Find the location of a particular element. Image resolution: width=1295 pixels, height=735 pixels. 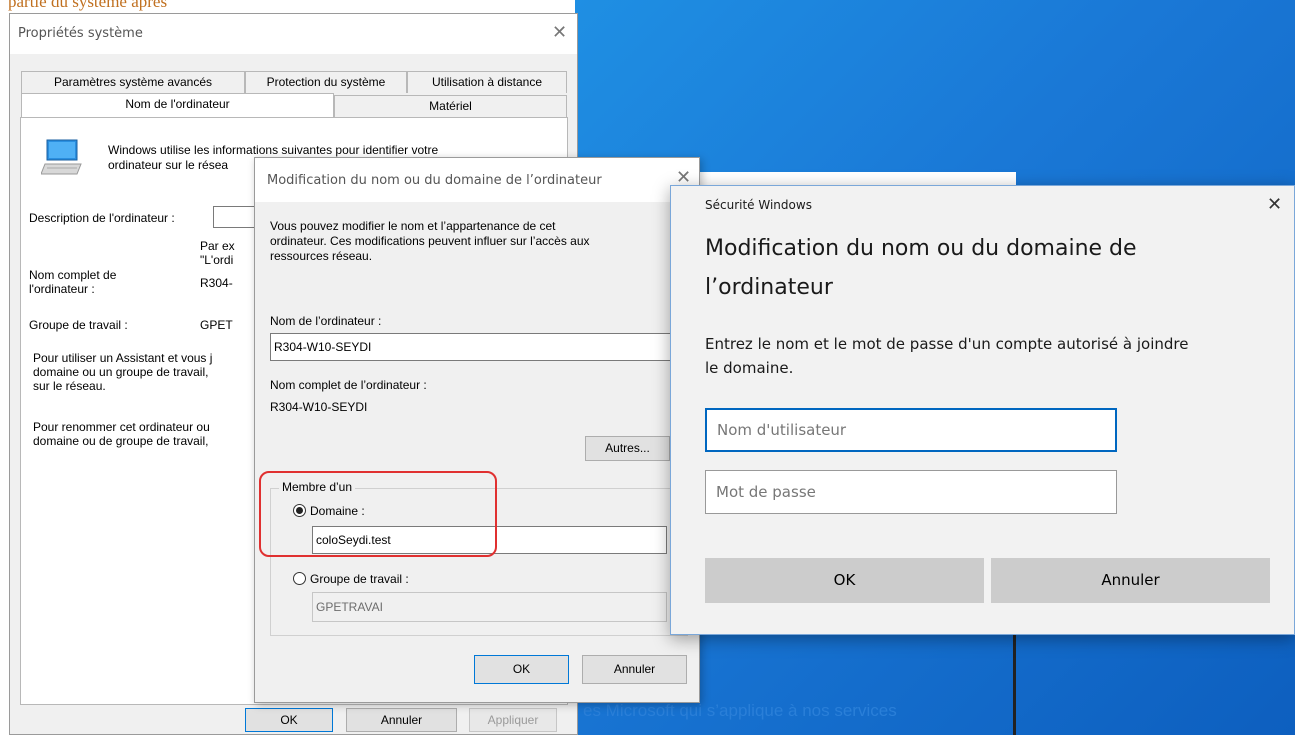

background-divider is located at coordinates (1014, 716).